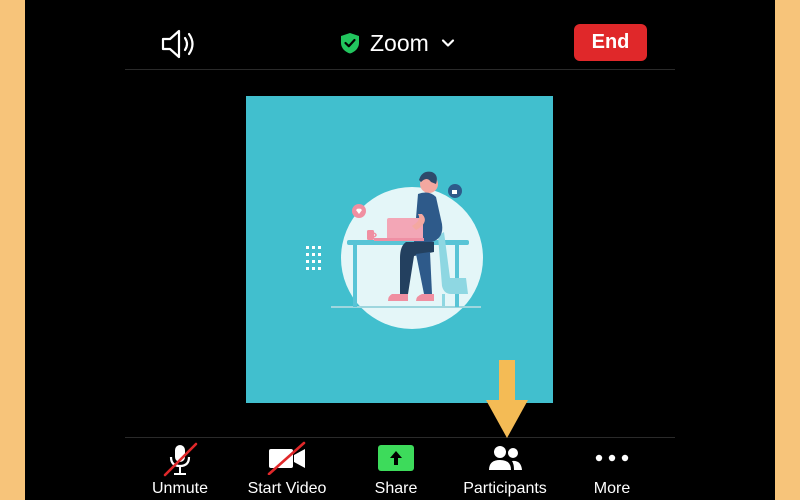 The height and width of the screenshot is (500, 800). What do you see at coordinates (507, 399) in the screenshot?
I see `arrow-down-icon` at bounding box center [507, 399].